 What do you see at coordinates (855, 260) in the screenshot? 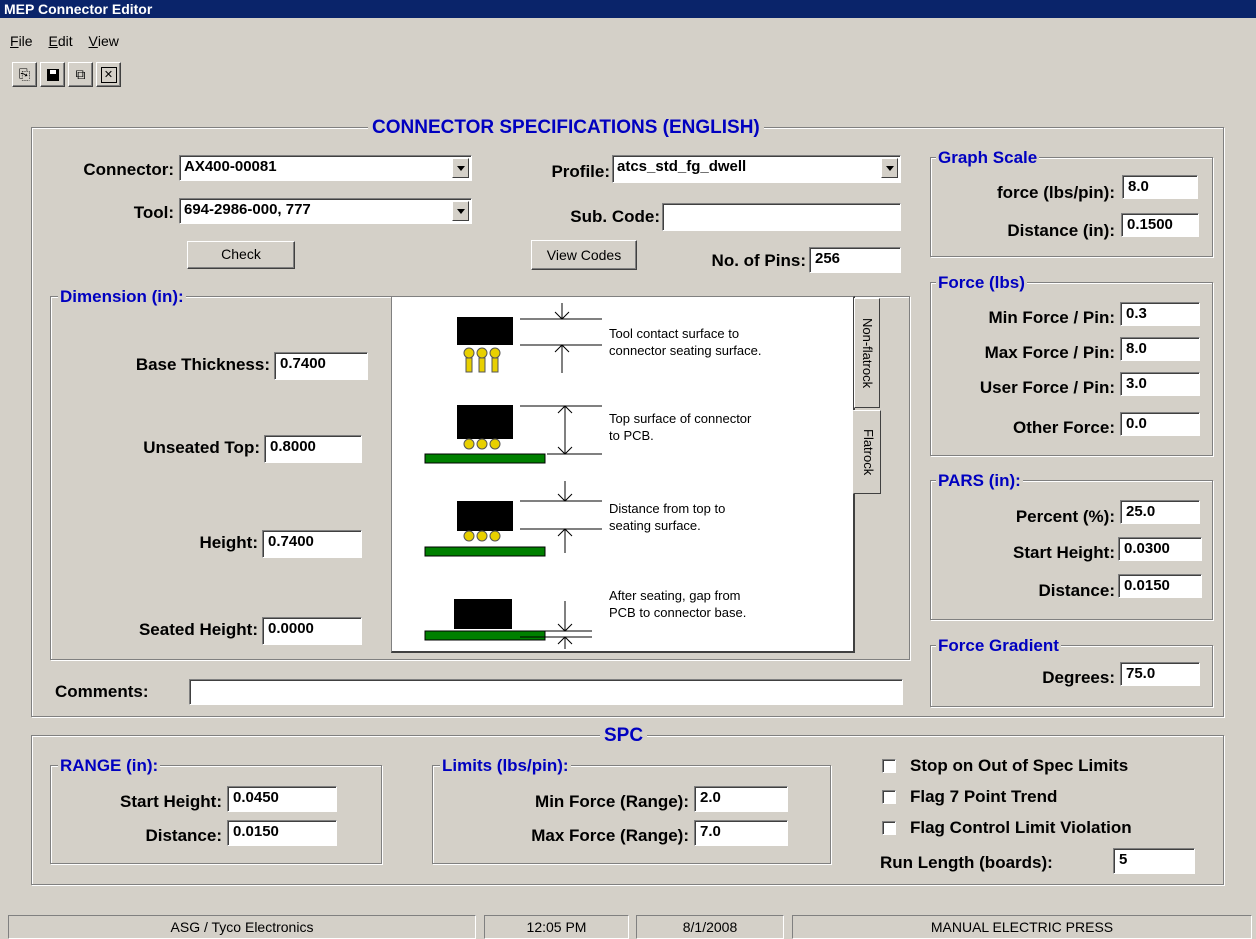
I see `pins-input: 256` at bounding box center [855, 260].